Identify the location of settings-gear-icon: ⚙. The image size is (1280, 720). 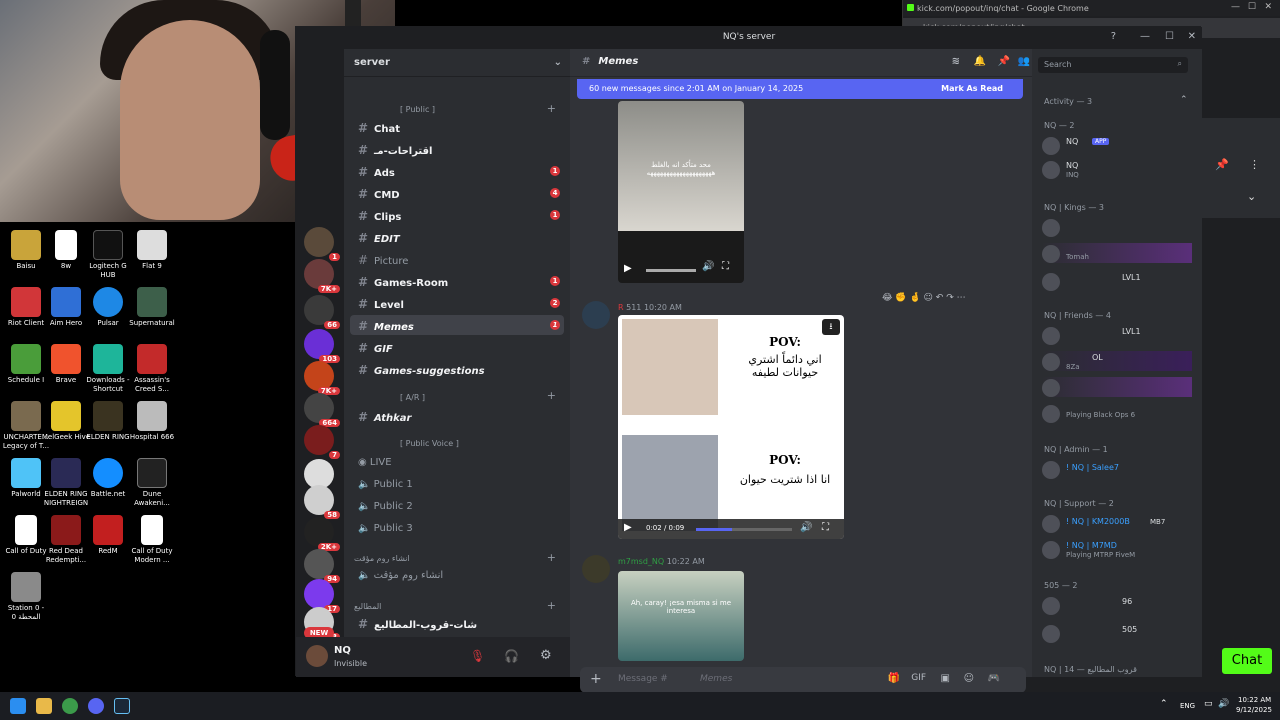
(546, 655).